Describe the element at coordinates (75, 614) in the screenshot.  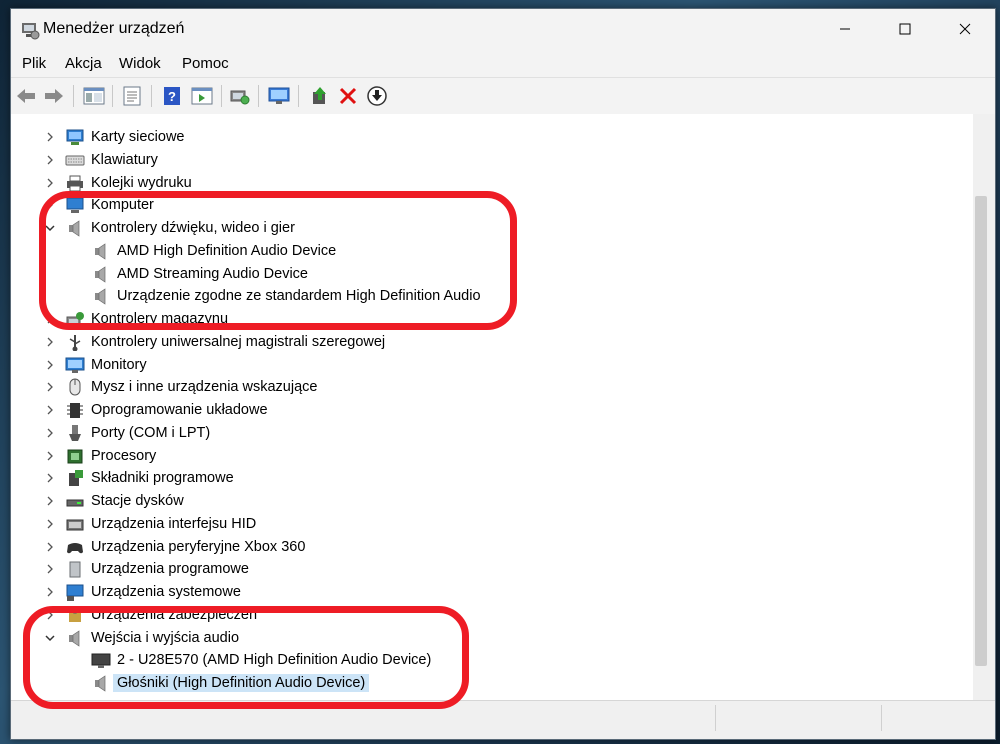
I see `security-device-icon` at that location.